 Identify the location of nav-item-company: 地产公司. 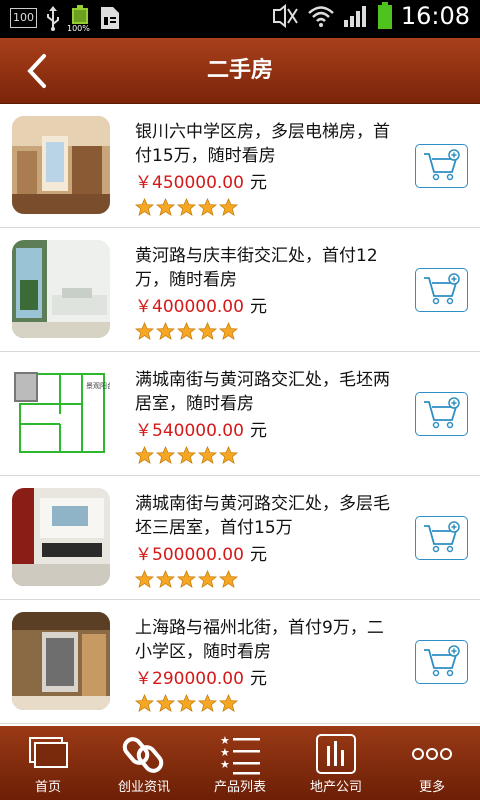
(336, 763).